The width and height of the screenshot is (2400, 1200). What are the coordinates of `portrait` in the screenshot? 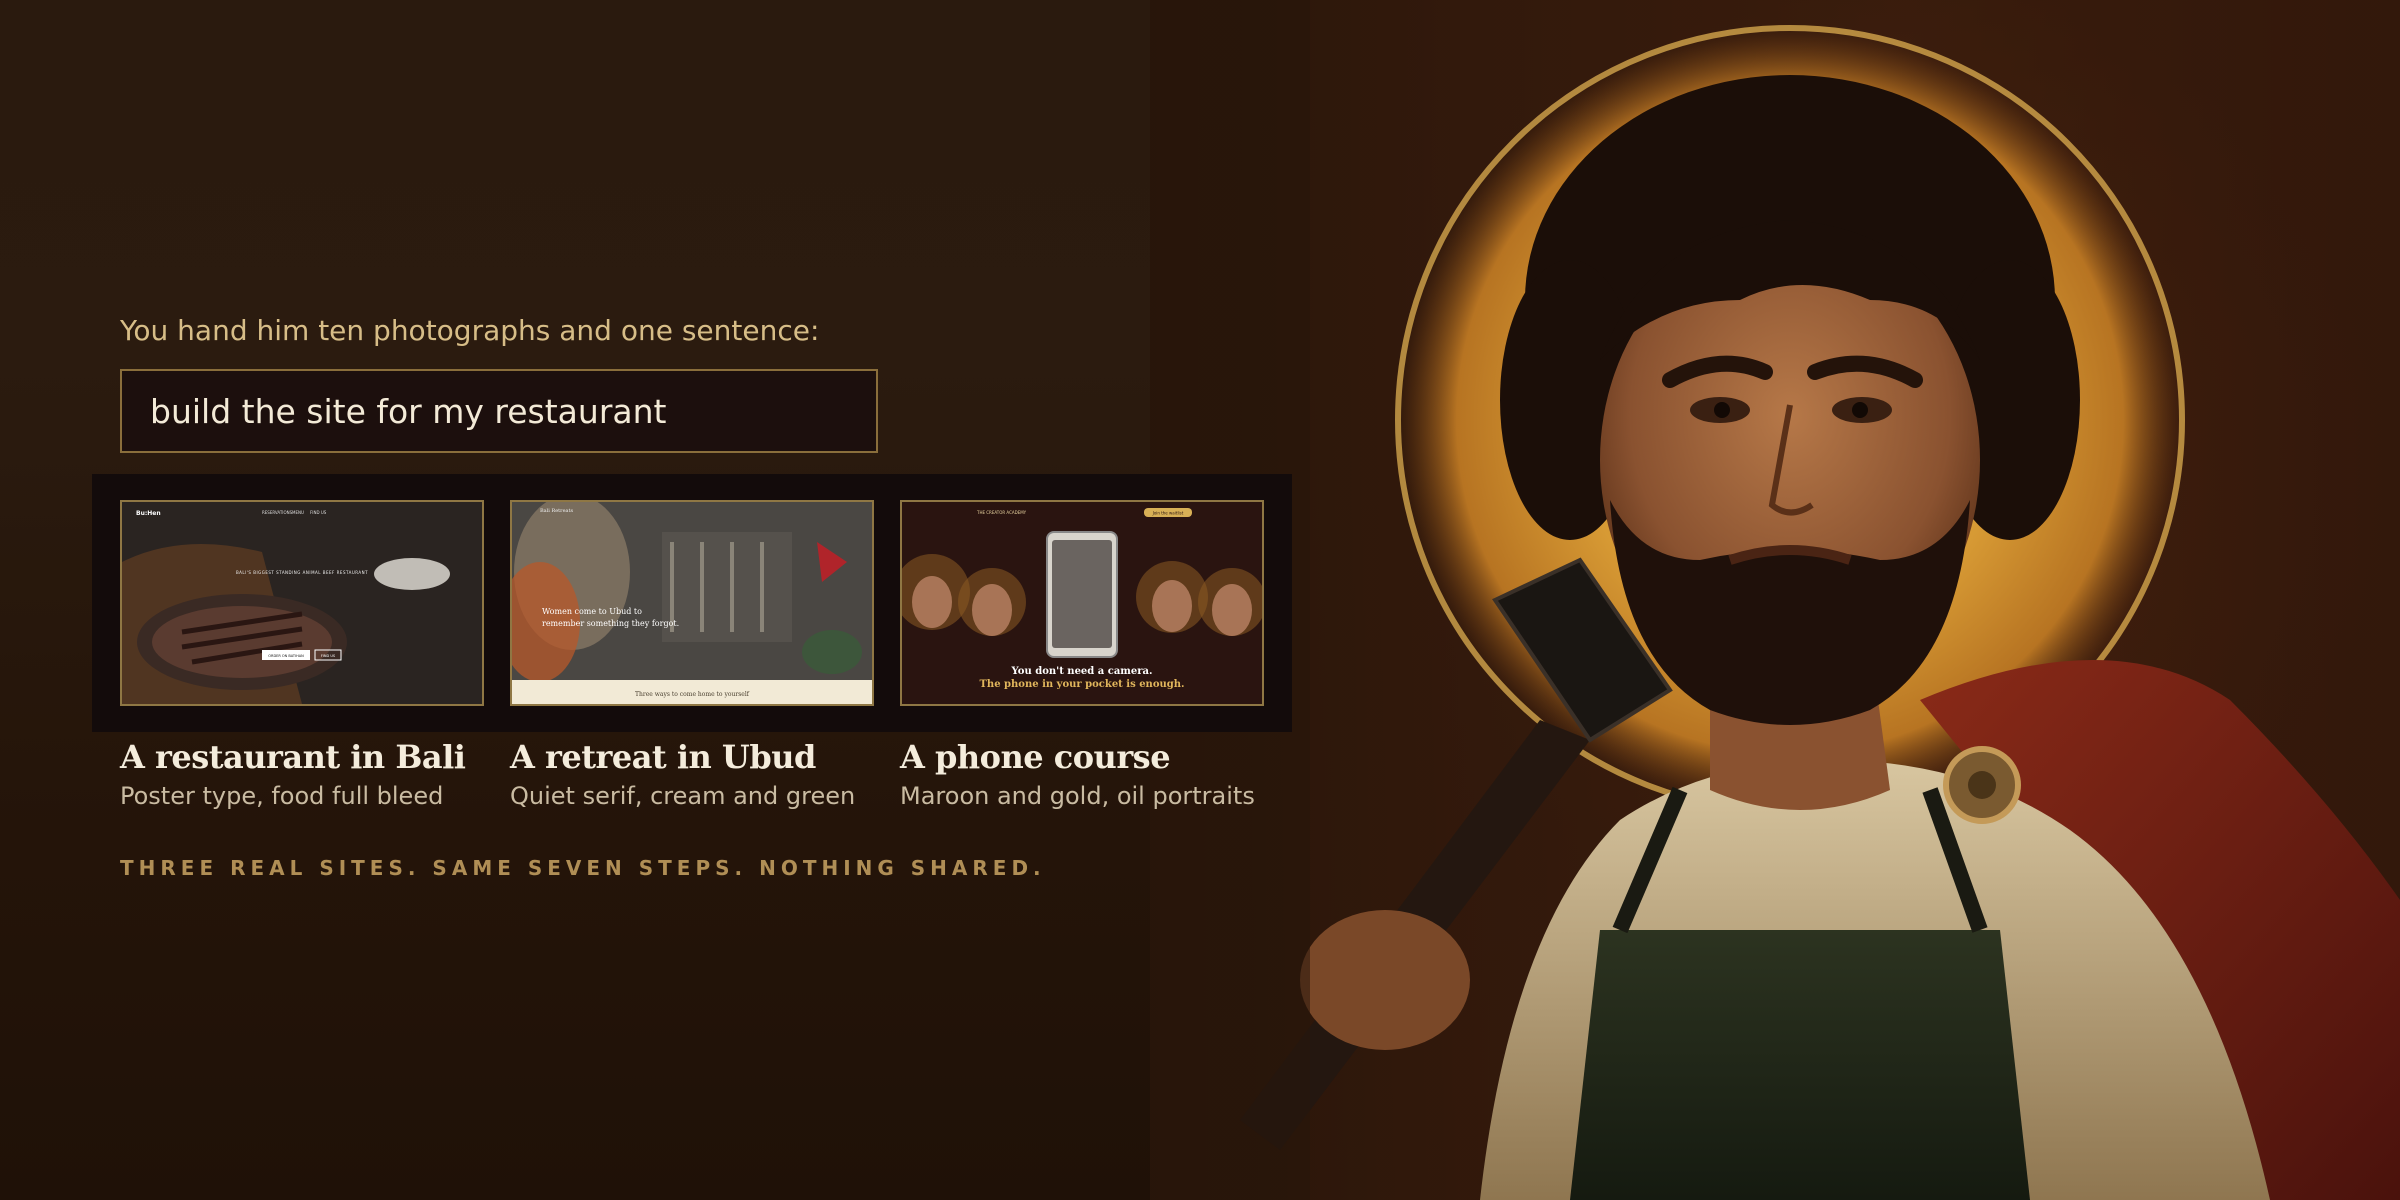 It's located at (932, 602).